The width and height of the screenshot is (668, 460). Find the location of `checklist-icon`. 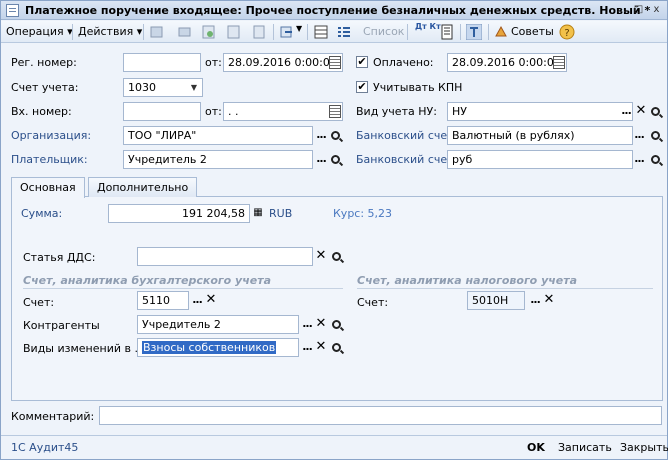

checklist-icon is located at coordinates (344, 32).